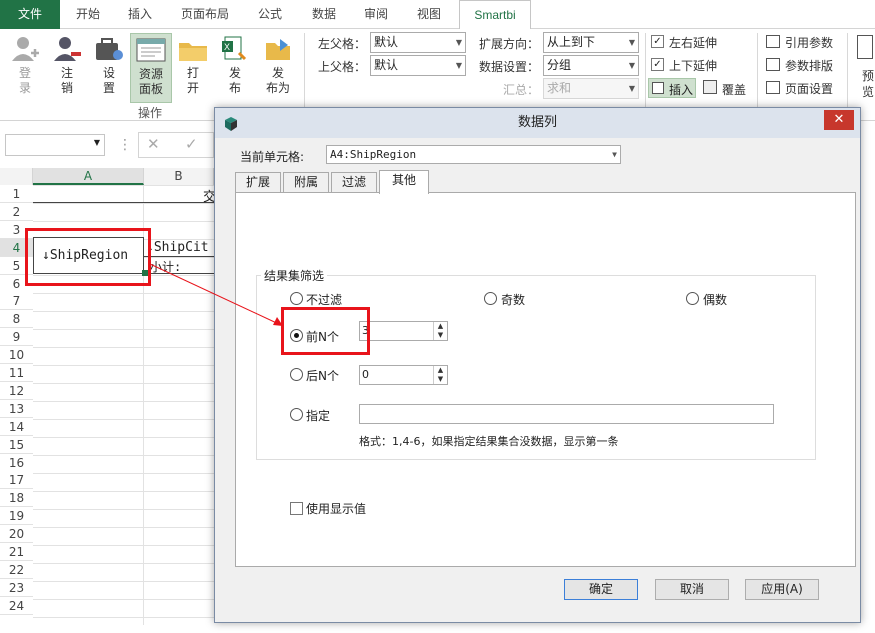  I want to click on tab-other: 其他, so click(404, 182).